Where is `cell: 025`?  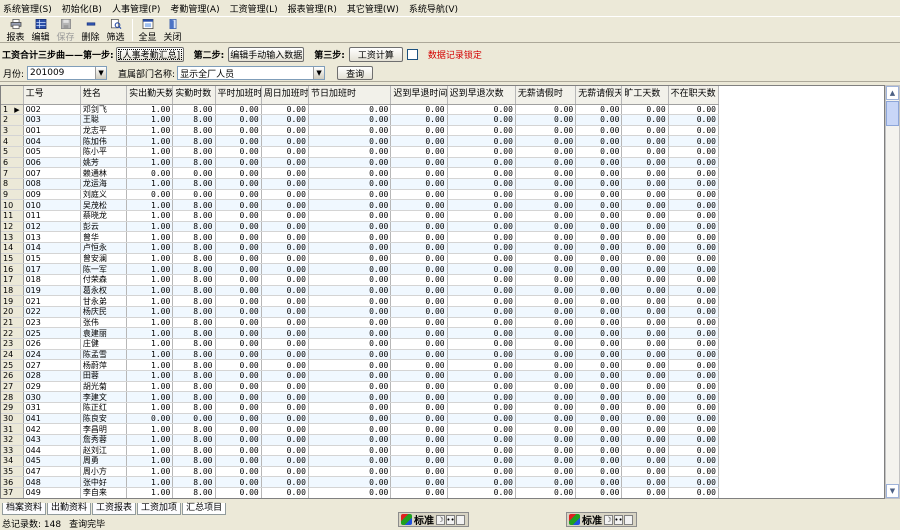
cell: 025 is located at coordinates (52, 333).